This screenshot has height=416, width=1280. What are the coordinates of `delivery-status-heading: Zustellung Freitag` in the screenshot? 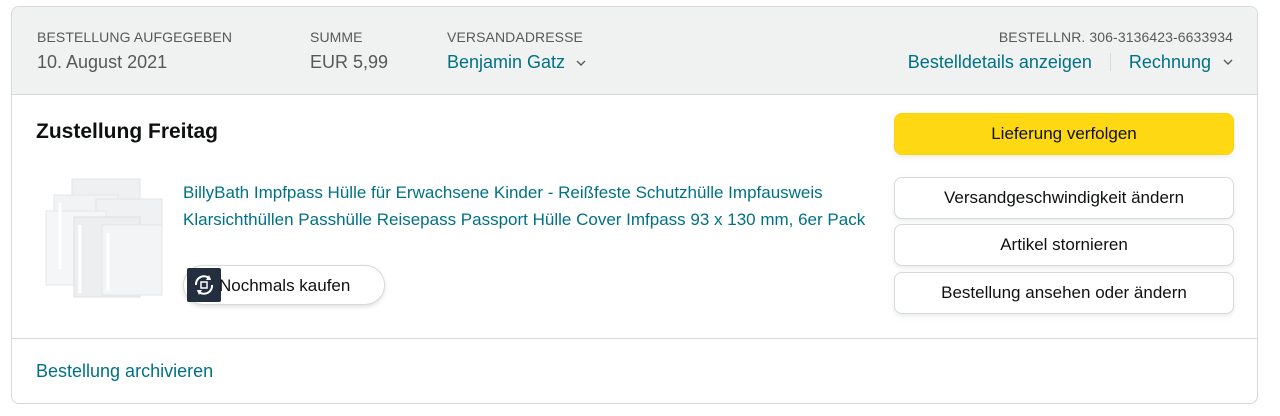 It's located at (127, 131).